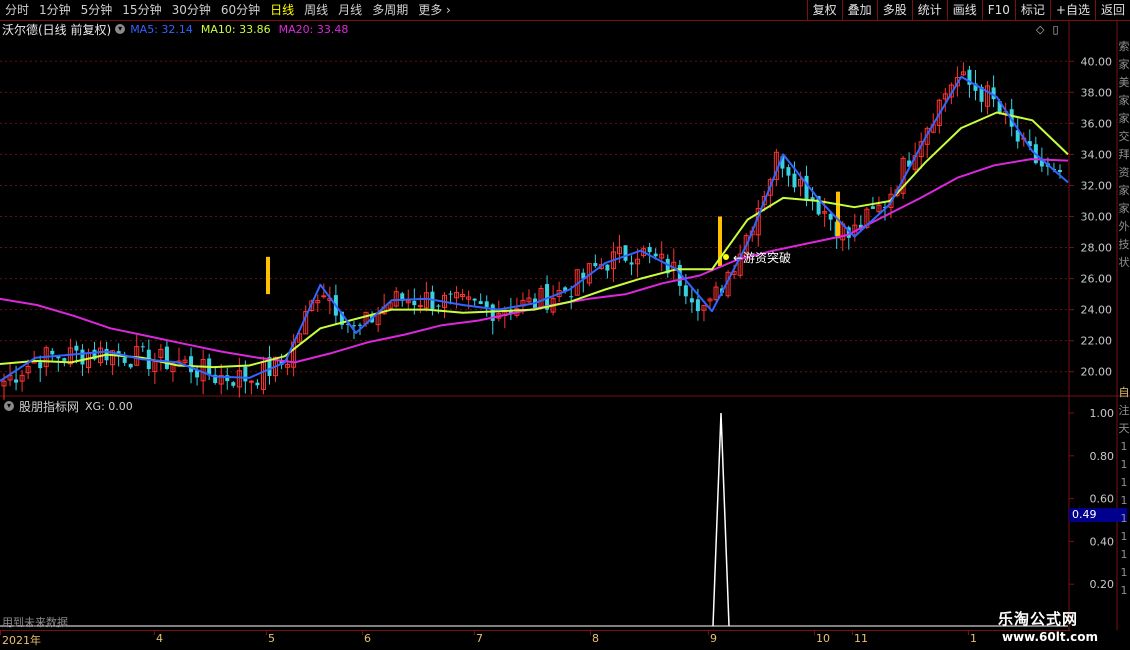 This screenshot has width=1130, height=650. I want to click on y-tick-label: 36.00, so click(1097, 123).